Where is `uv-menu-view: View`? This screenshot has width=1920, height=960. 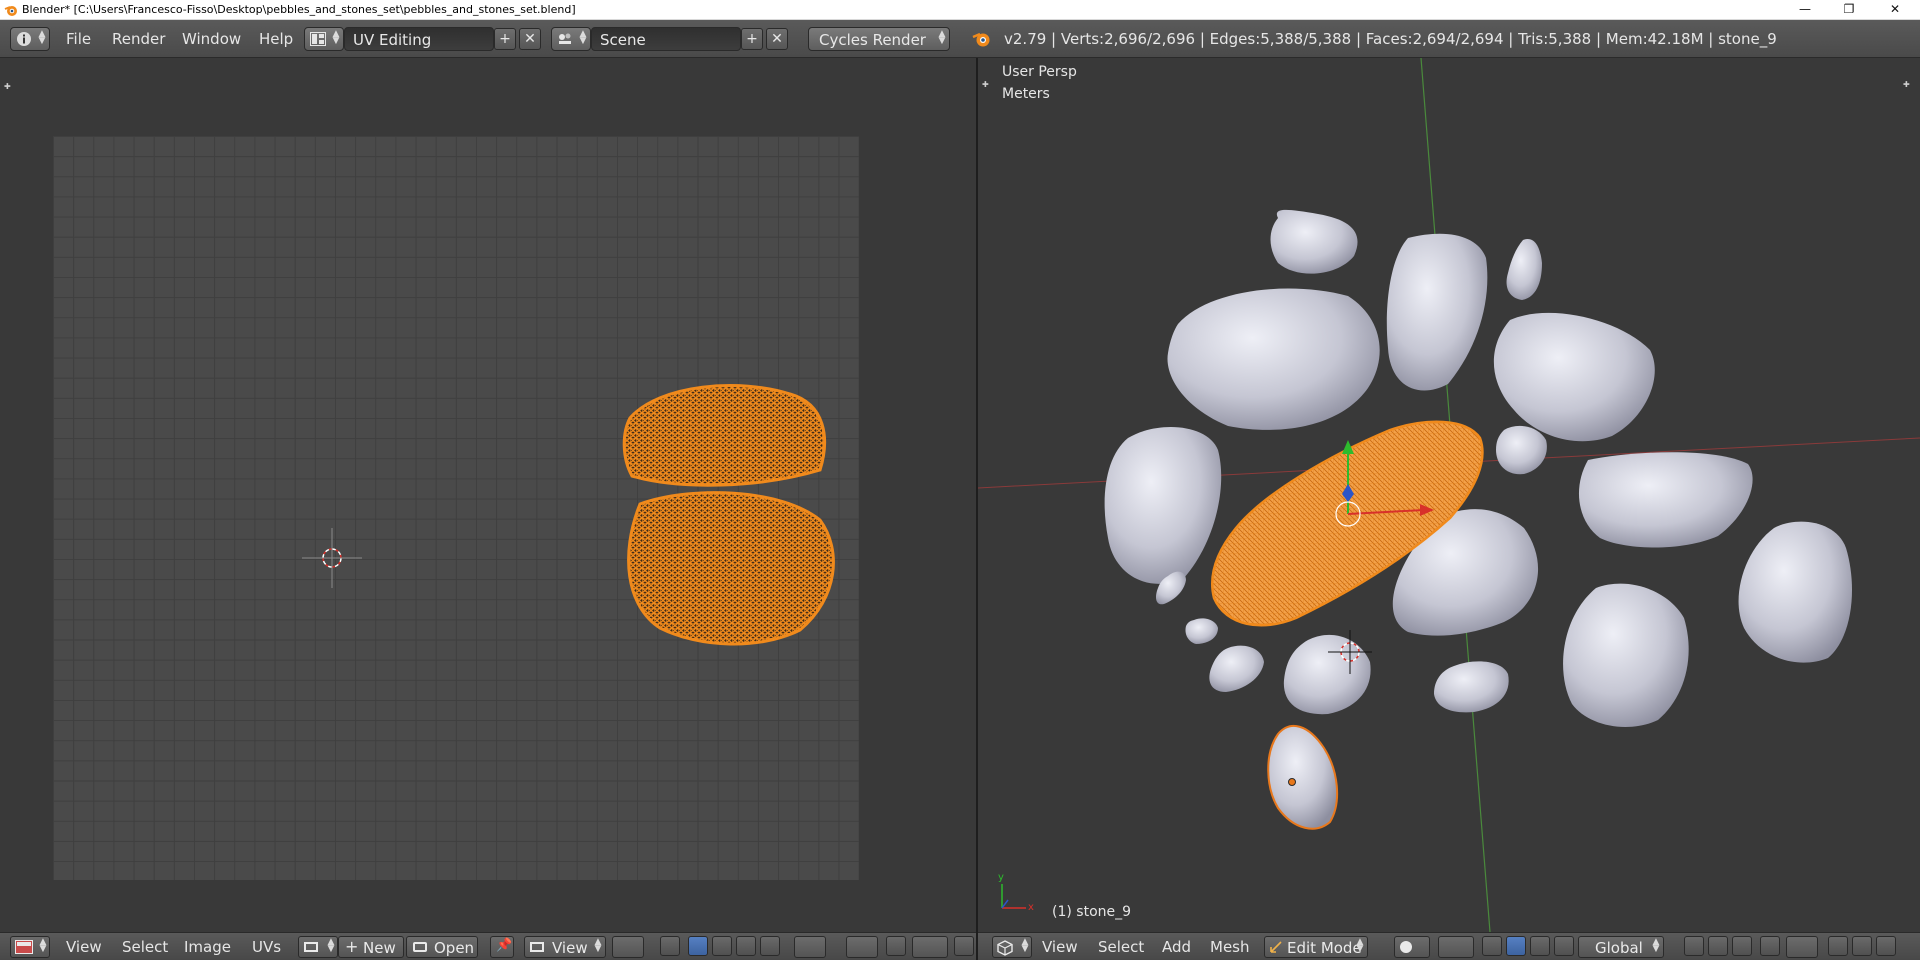
uv-menu-view: View is located at coordinates (84, 947).